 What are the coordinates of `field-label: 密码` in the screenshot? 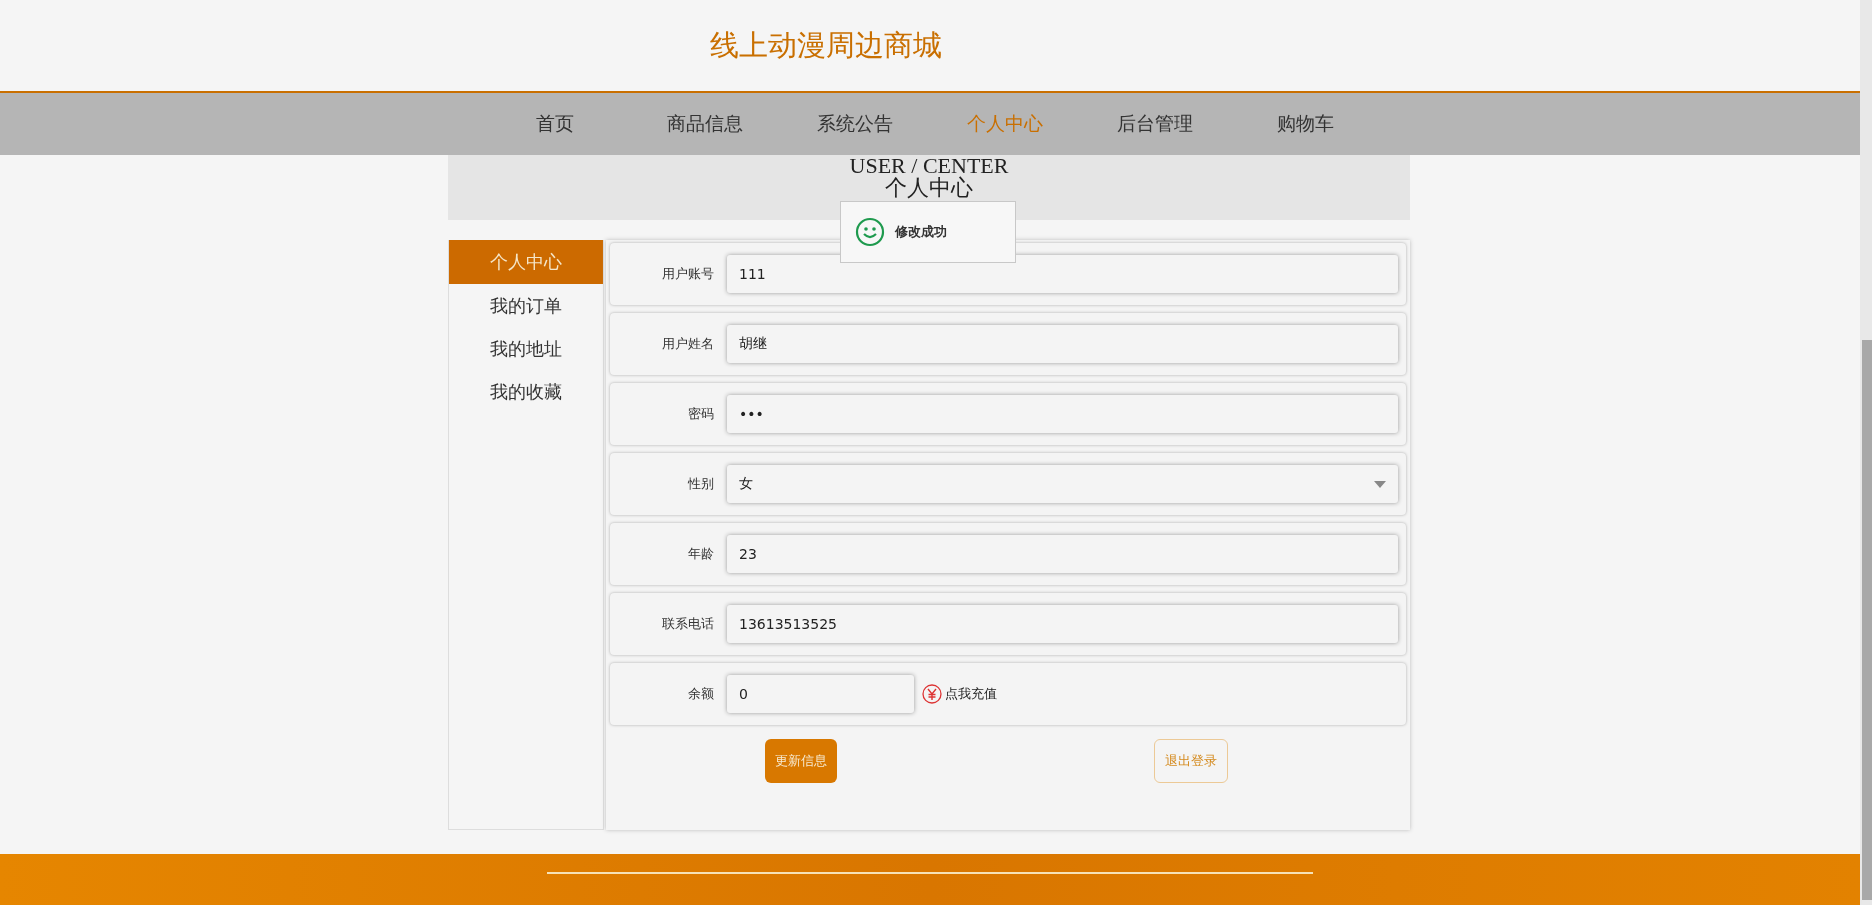 It's located at (701, 414).